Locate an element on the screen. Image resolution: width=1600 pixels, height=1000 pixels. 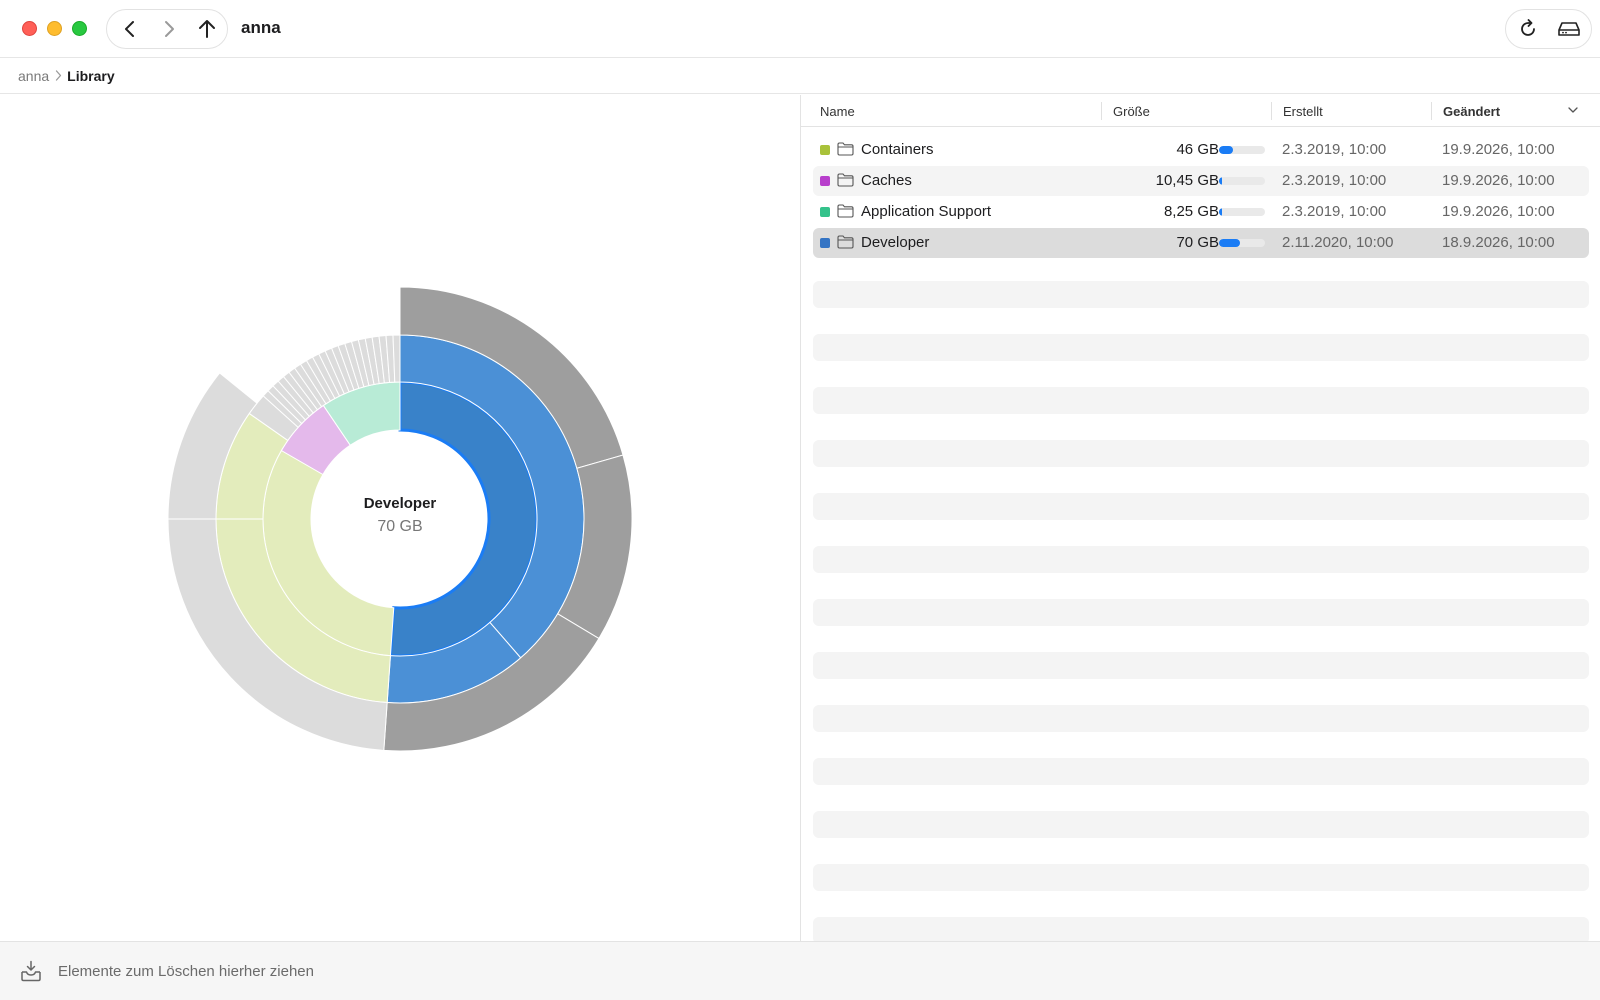
chevron-left-icon is located at coordinates (129, 29).